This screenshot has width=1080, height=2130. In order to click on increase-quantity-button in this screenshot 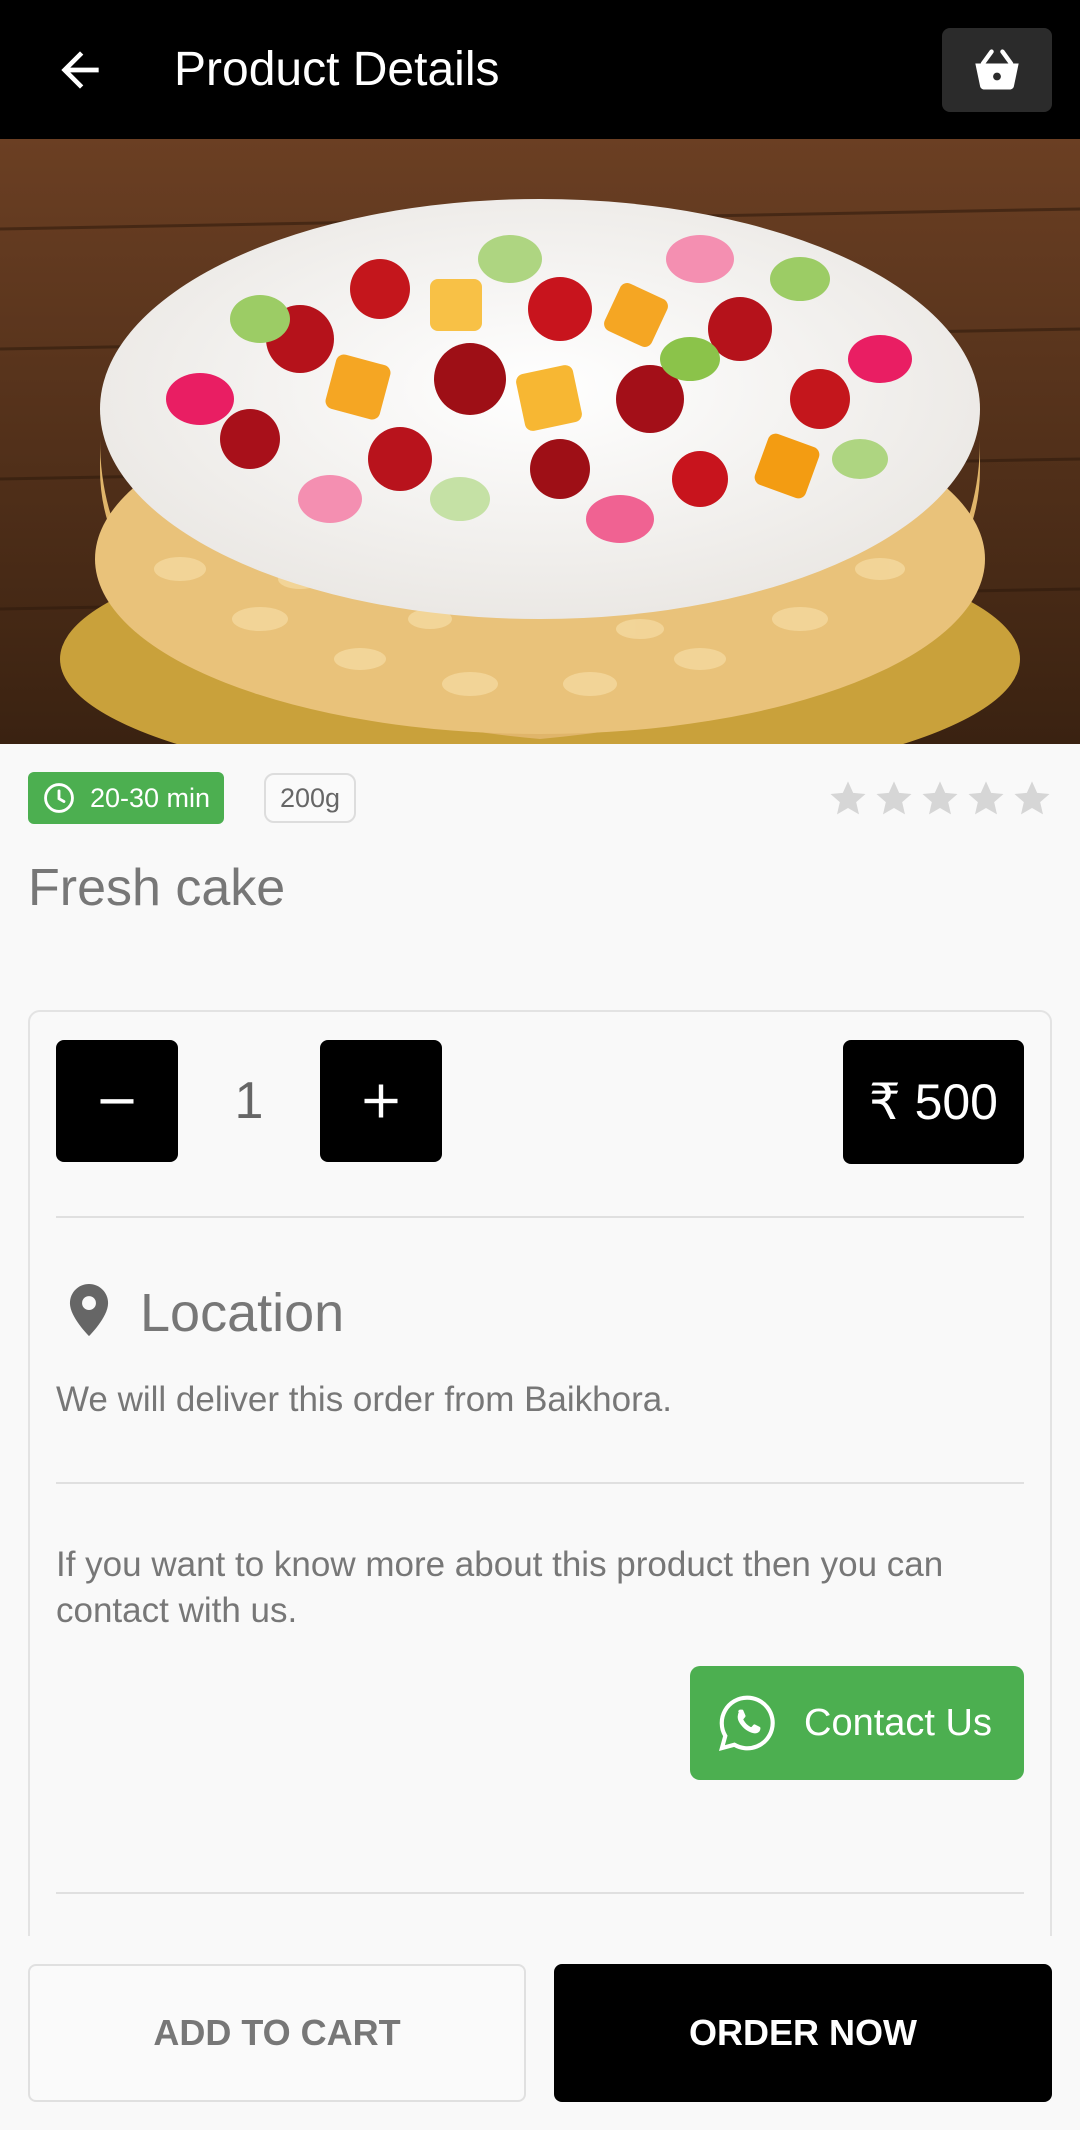, I will do `click(381, 1101)`.